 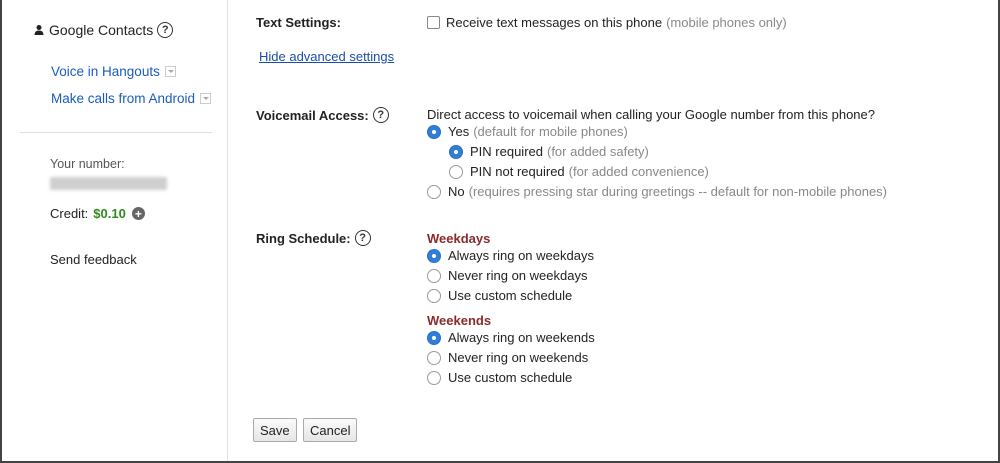 What do you see at coordinates (105, 71) in the screenshot?
I see `voice-in-hangouts-label: Voice in Hangouts` at bounding box center [105, 71].